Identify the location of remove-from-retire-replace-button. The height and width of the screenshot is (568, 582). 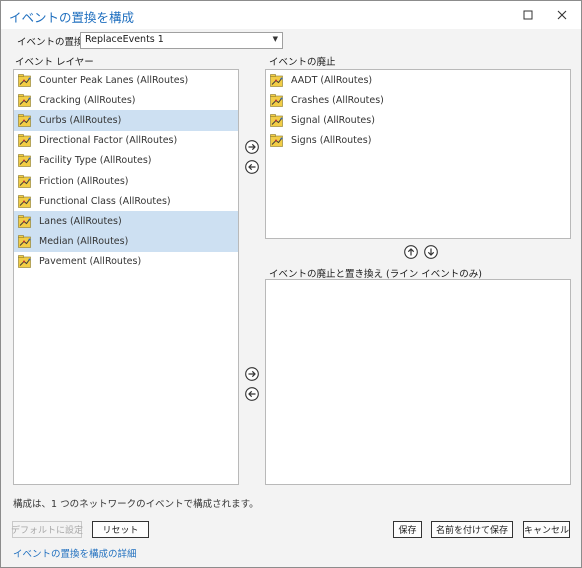
(252, 394).